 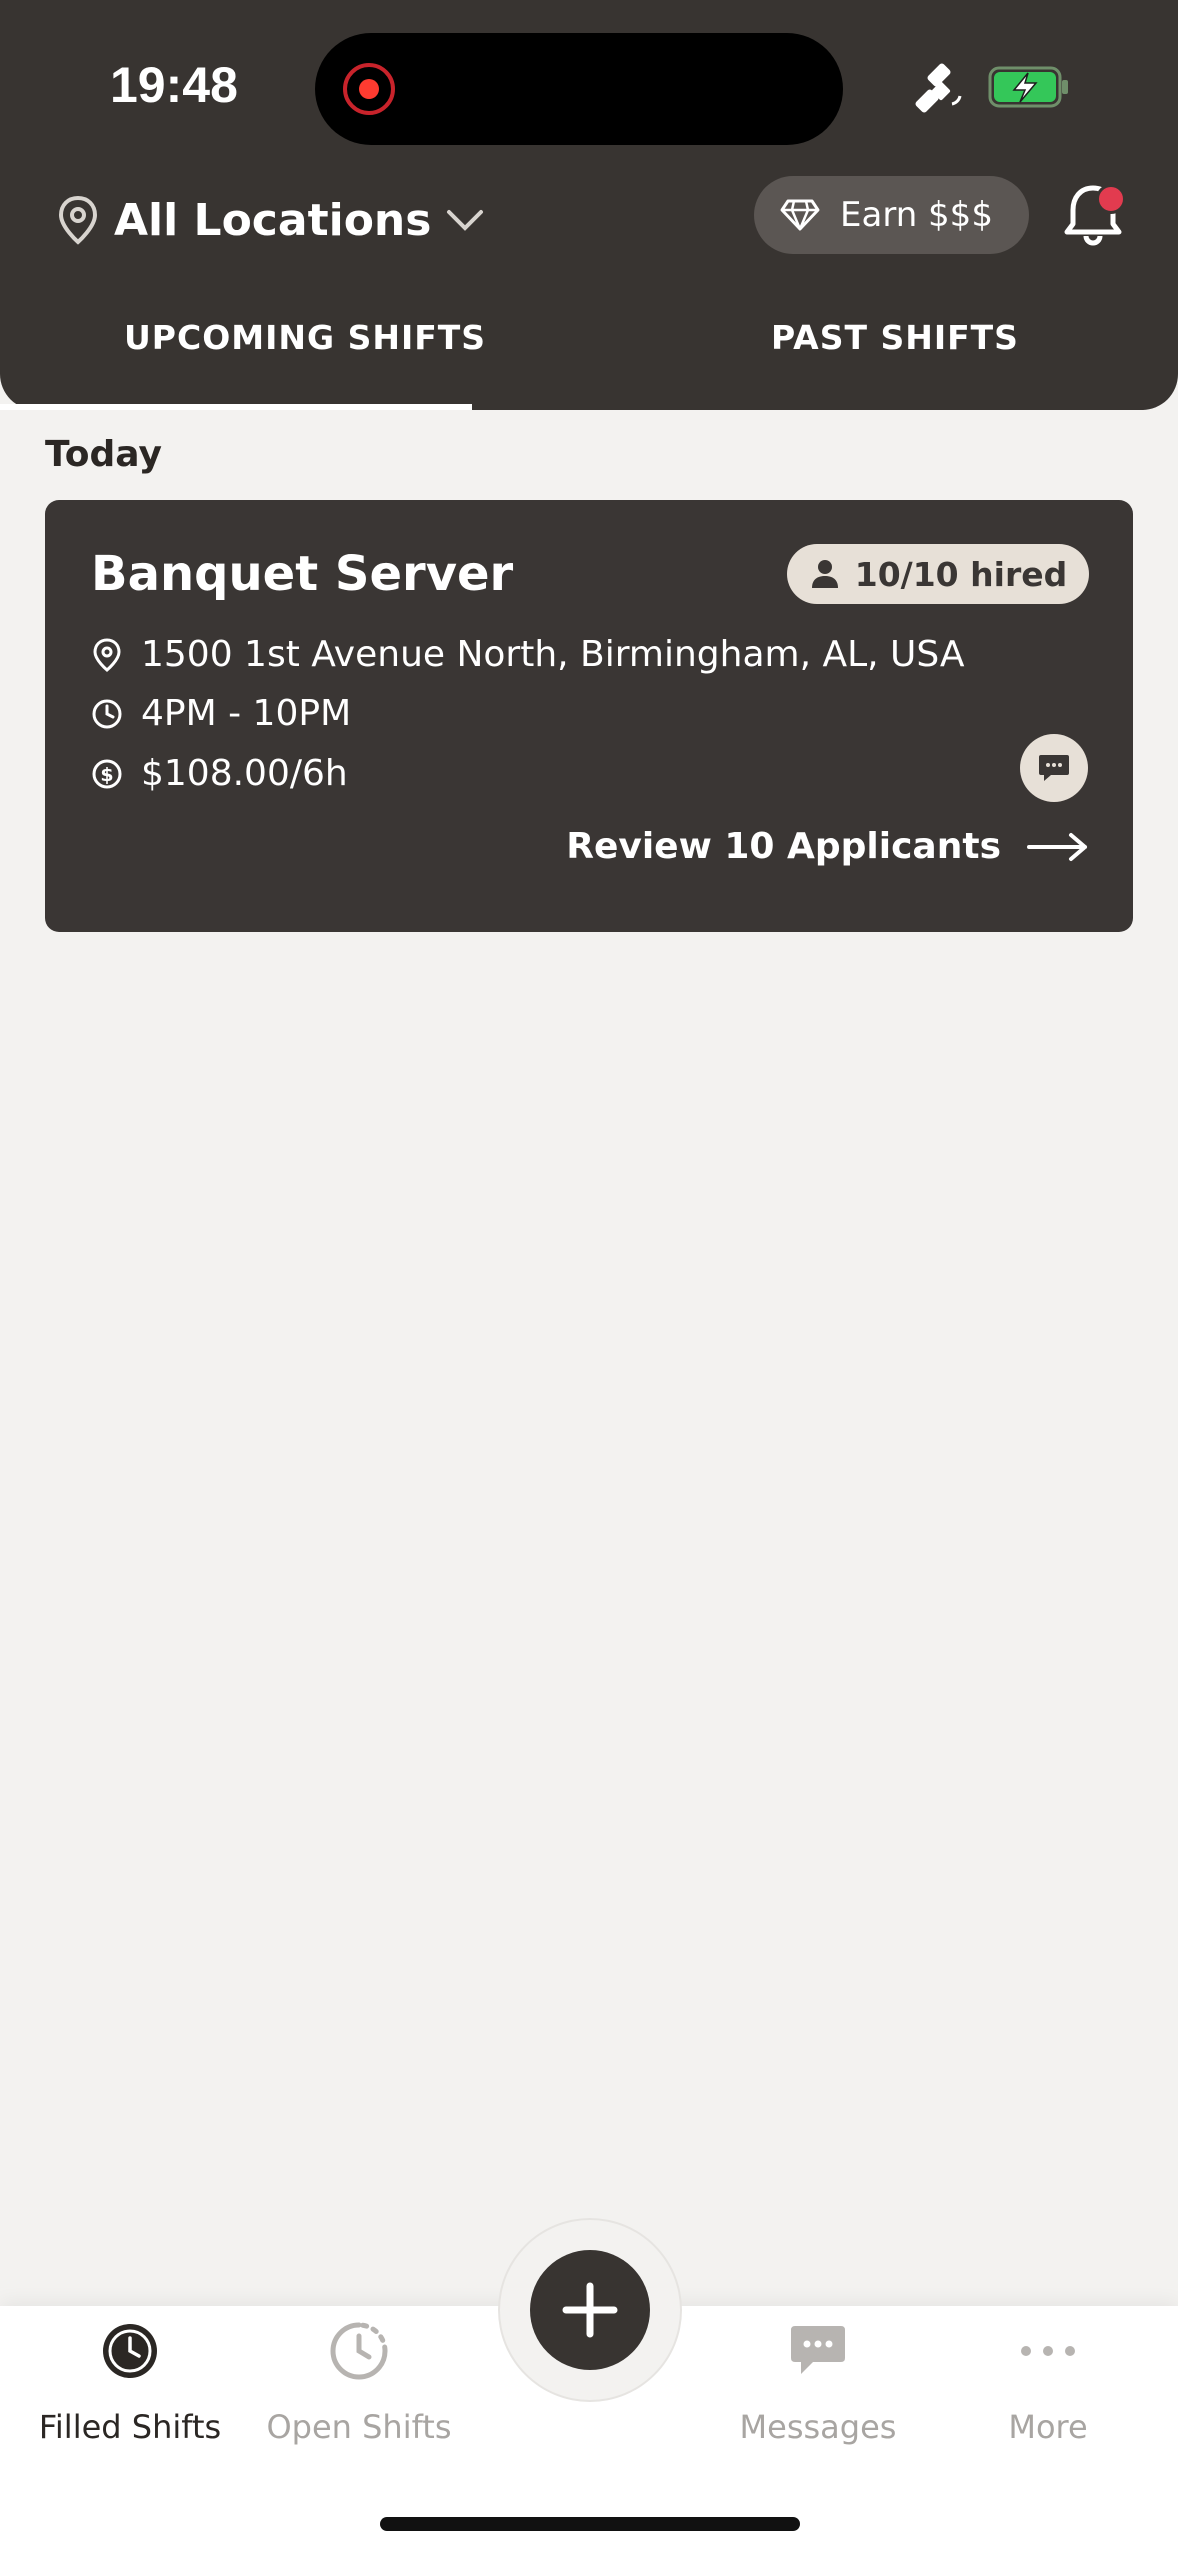 I want to click on review-applicants-link: Review 10 Applicants, so click(x=827, y=846).